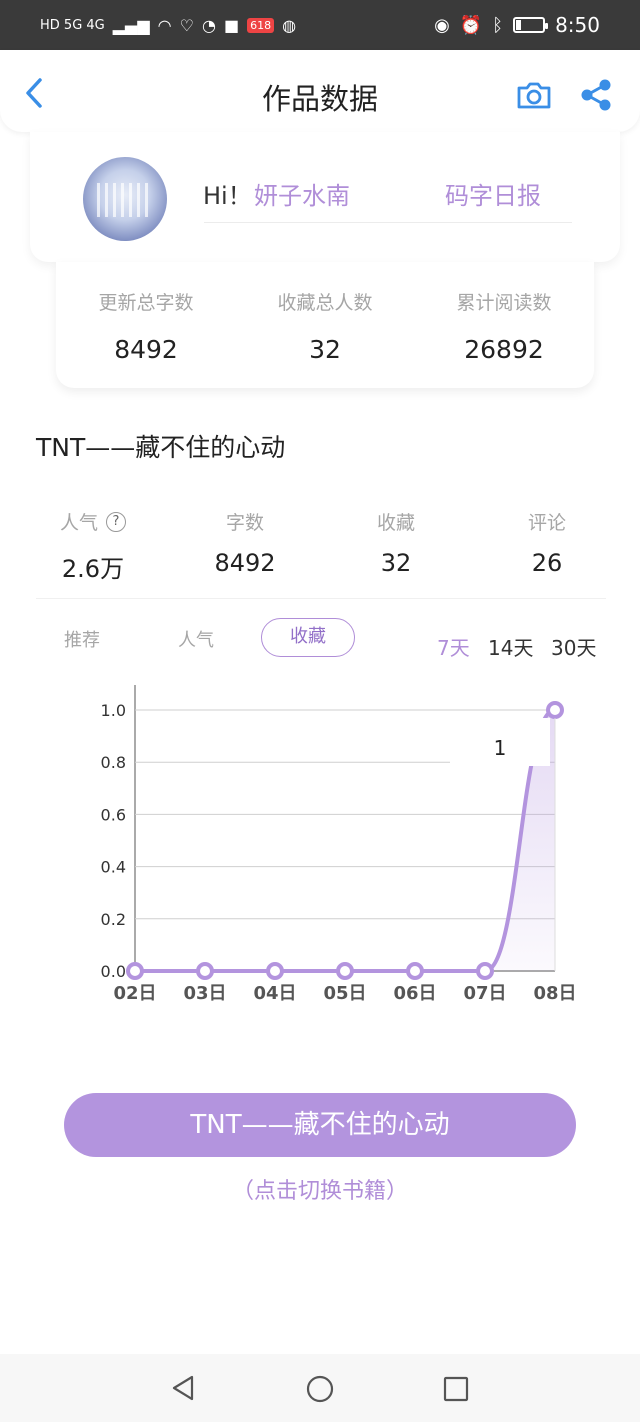  Describe the element at coordinates (504, 303) in the screenshot. I see `stat-label: 累计阅读数` at that location.